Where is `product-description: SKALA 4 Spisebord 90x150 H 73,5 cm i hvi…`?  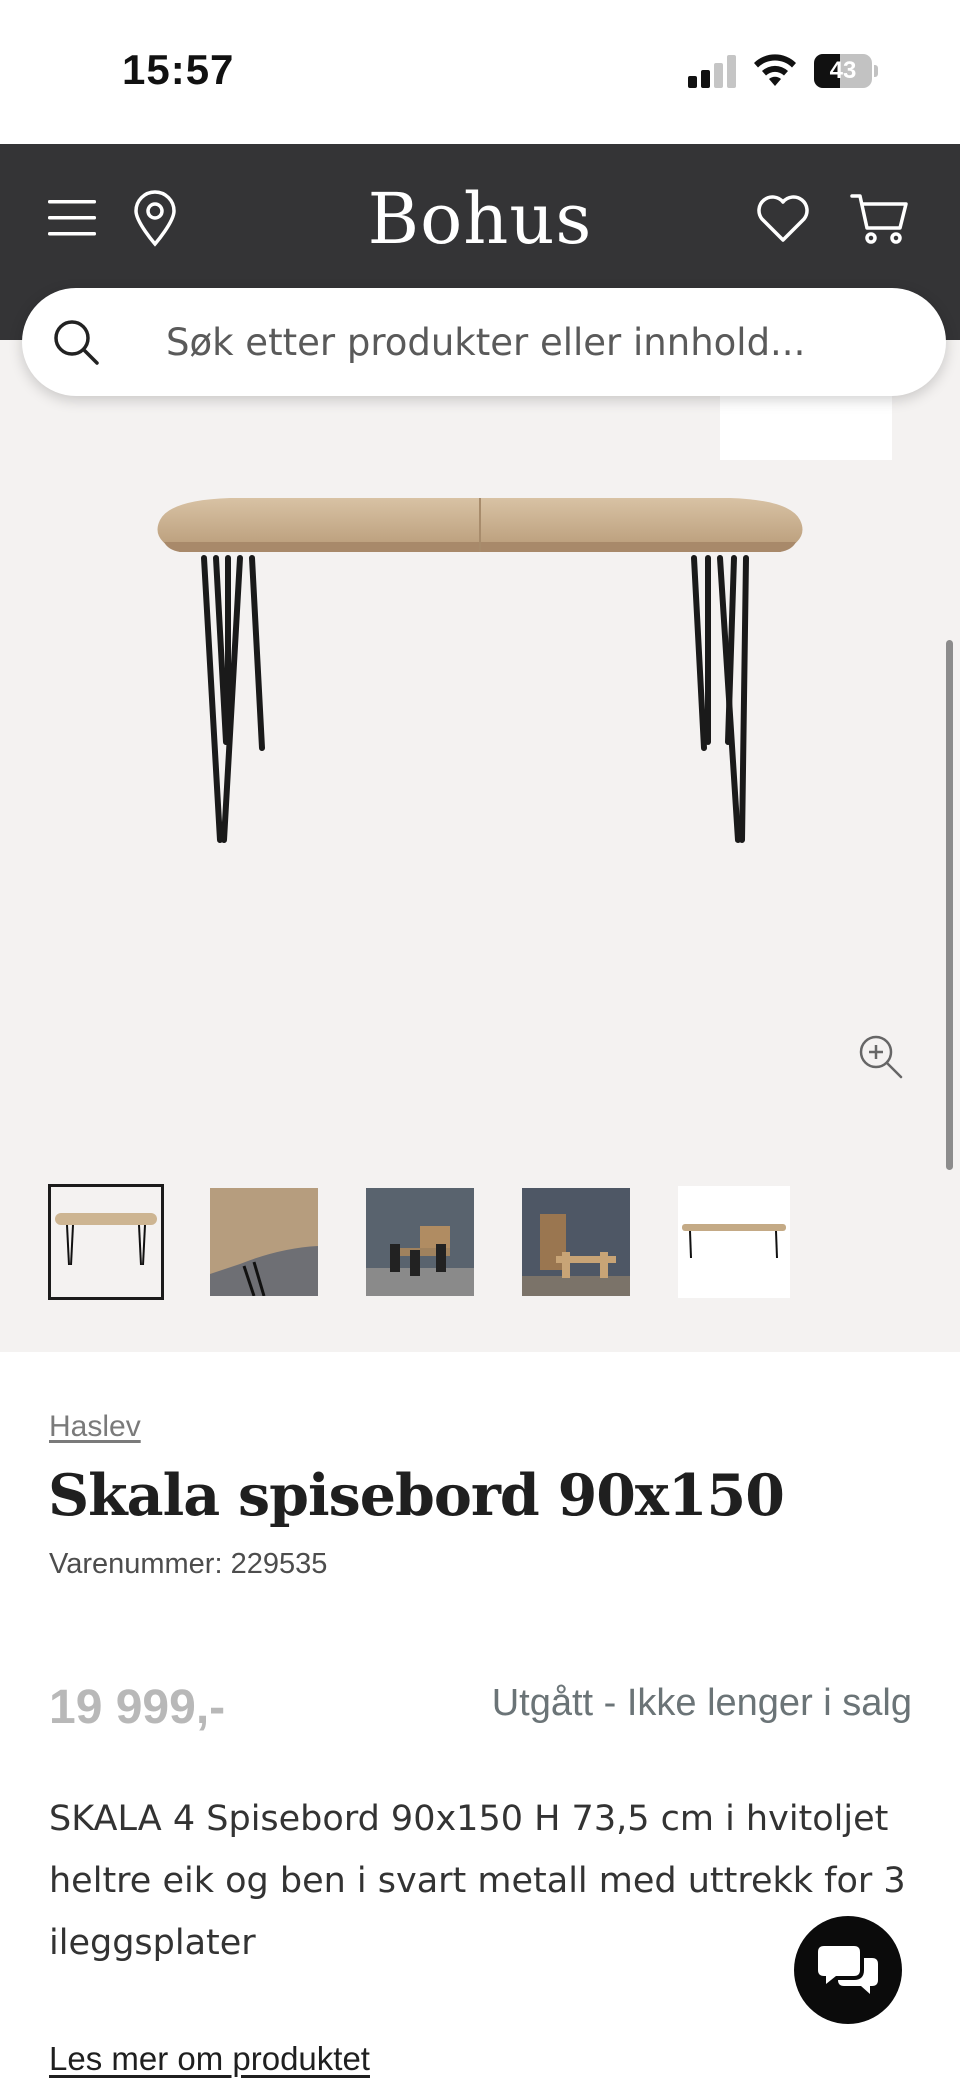
product-description: SKALA 4 Spisebord 90x150 H 73,5 cm i hvi… is located at coordinates (477, 1881).